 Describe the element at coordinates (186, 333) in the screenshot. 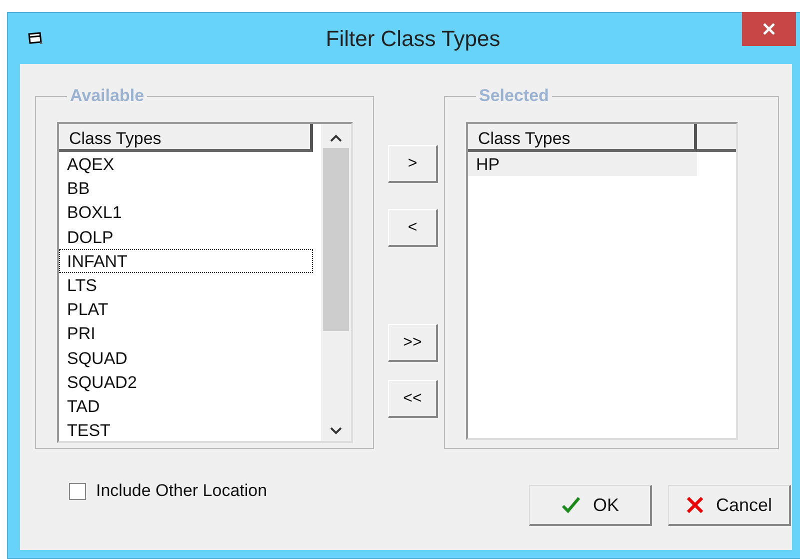

I see `list-item: PRI` at that location.